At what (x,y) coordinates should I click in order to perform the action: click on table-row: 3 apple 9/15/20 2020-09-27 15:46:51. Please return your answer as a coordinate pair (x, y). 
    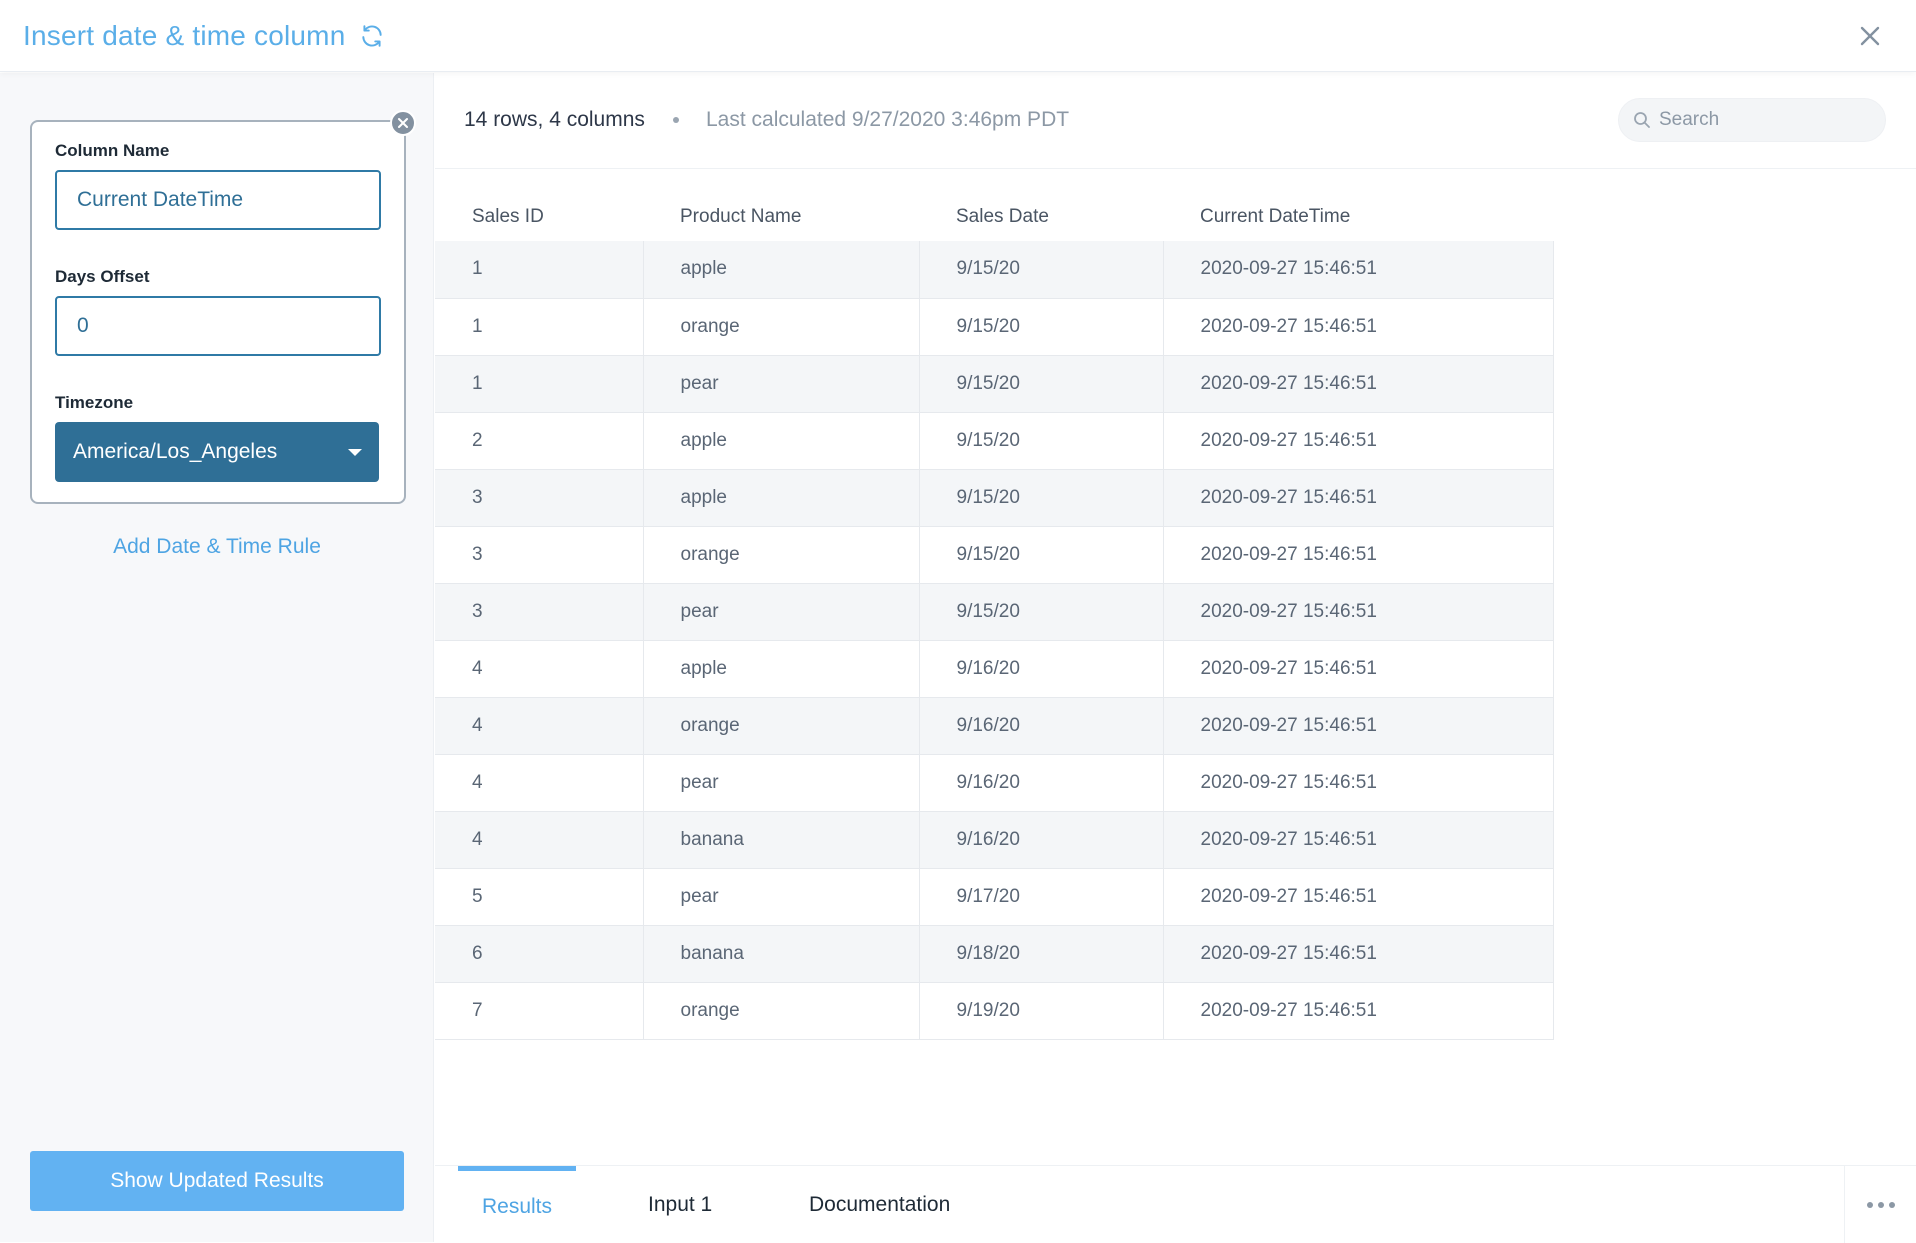
    Looking at the image, I should click on (994, 498).